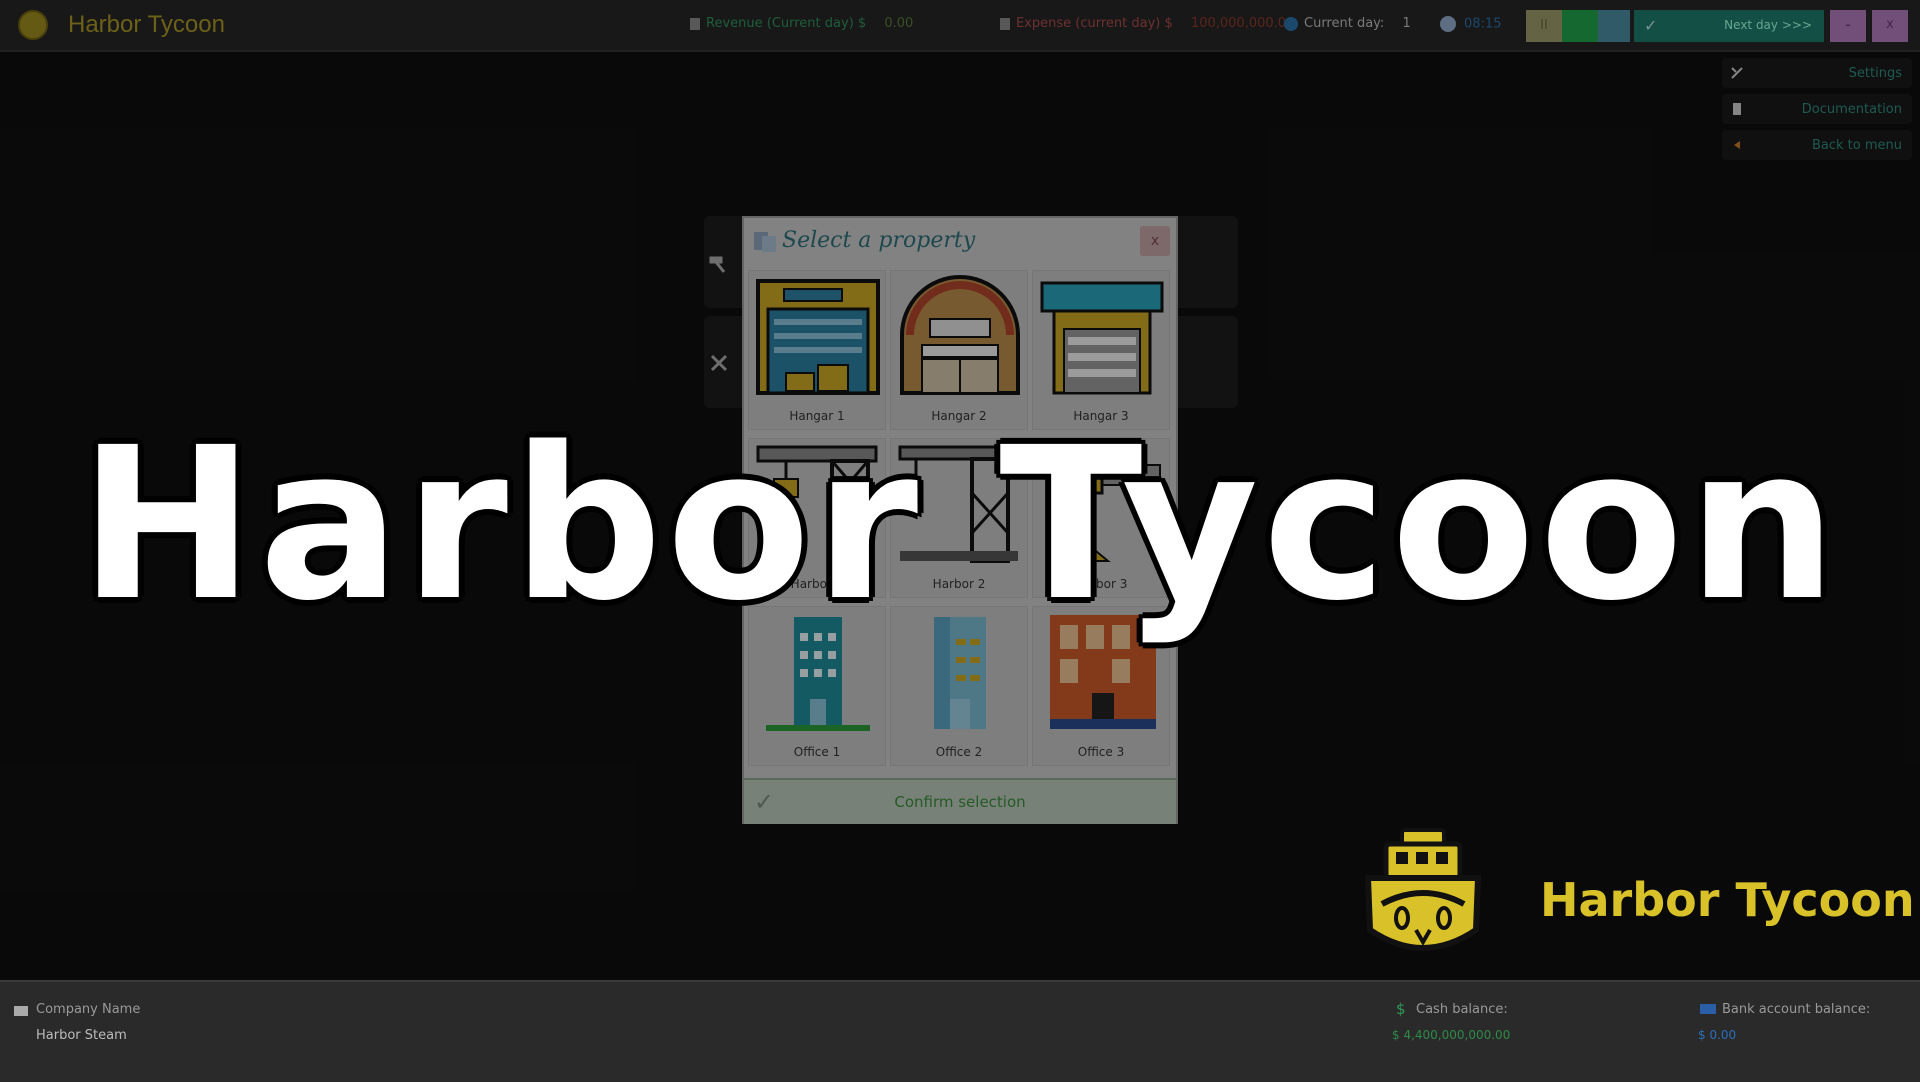 Image resolution: width=1920 pixels, height=1082 pixels. Describe the element at coordinates (1708, 1009) in the screenshot. I see `bank-icon` at that location.